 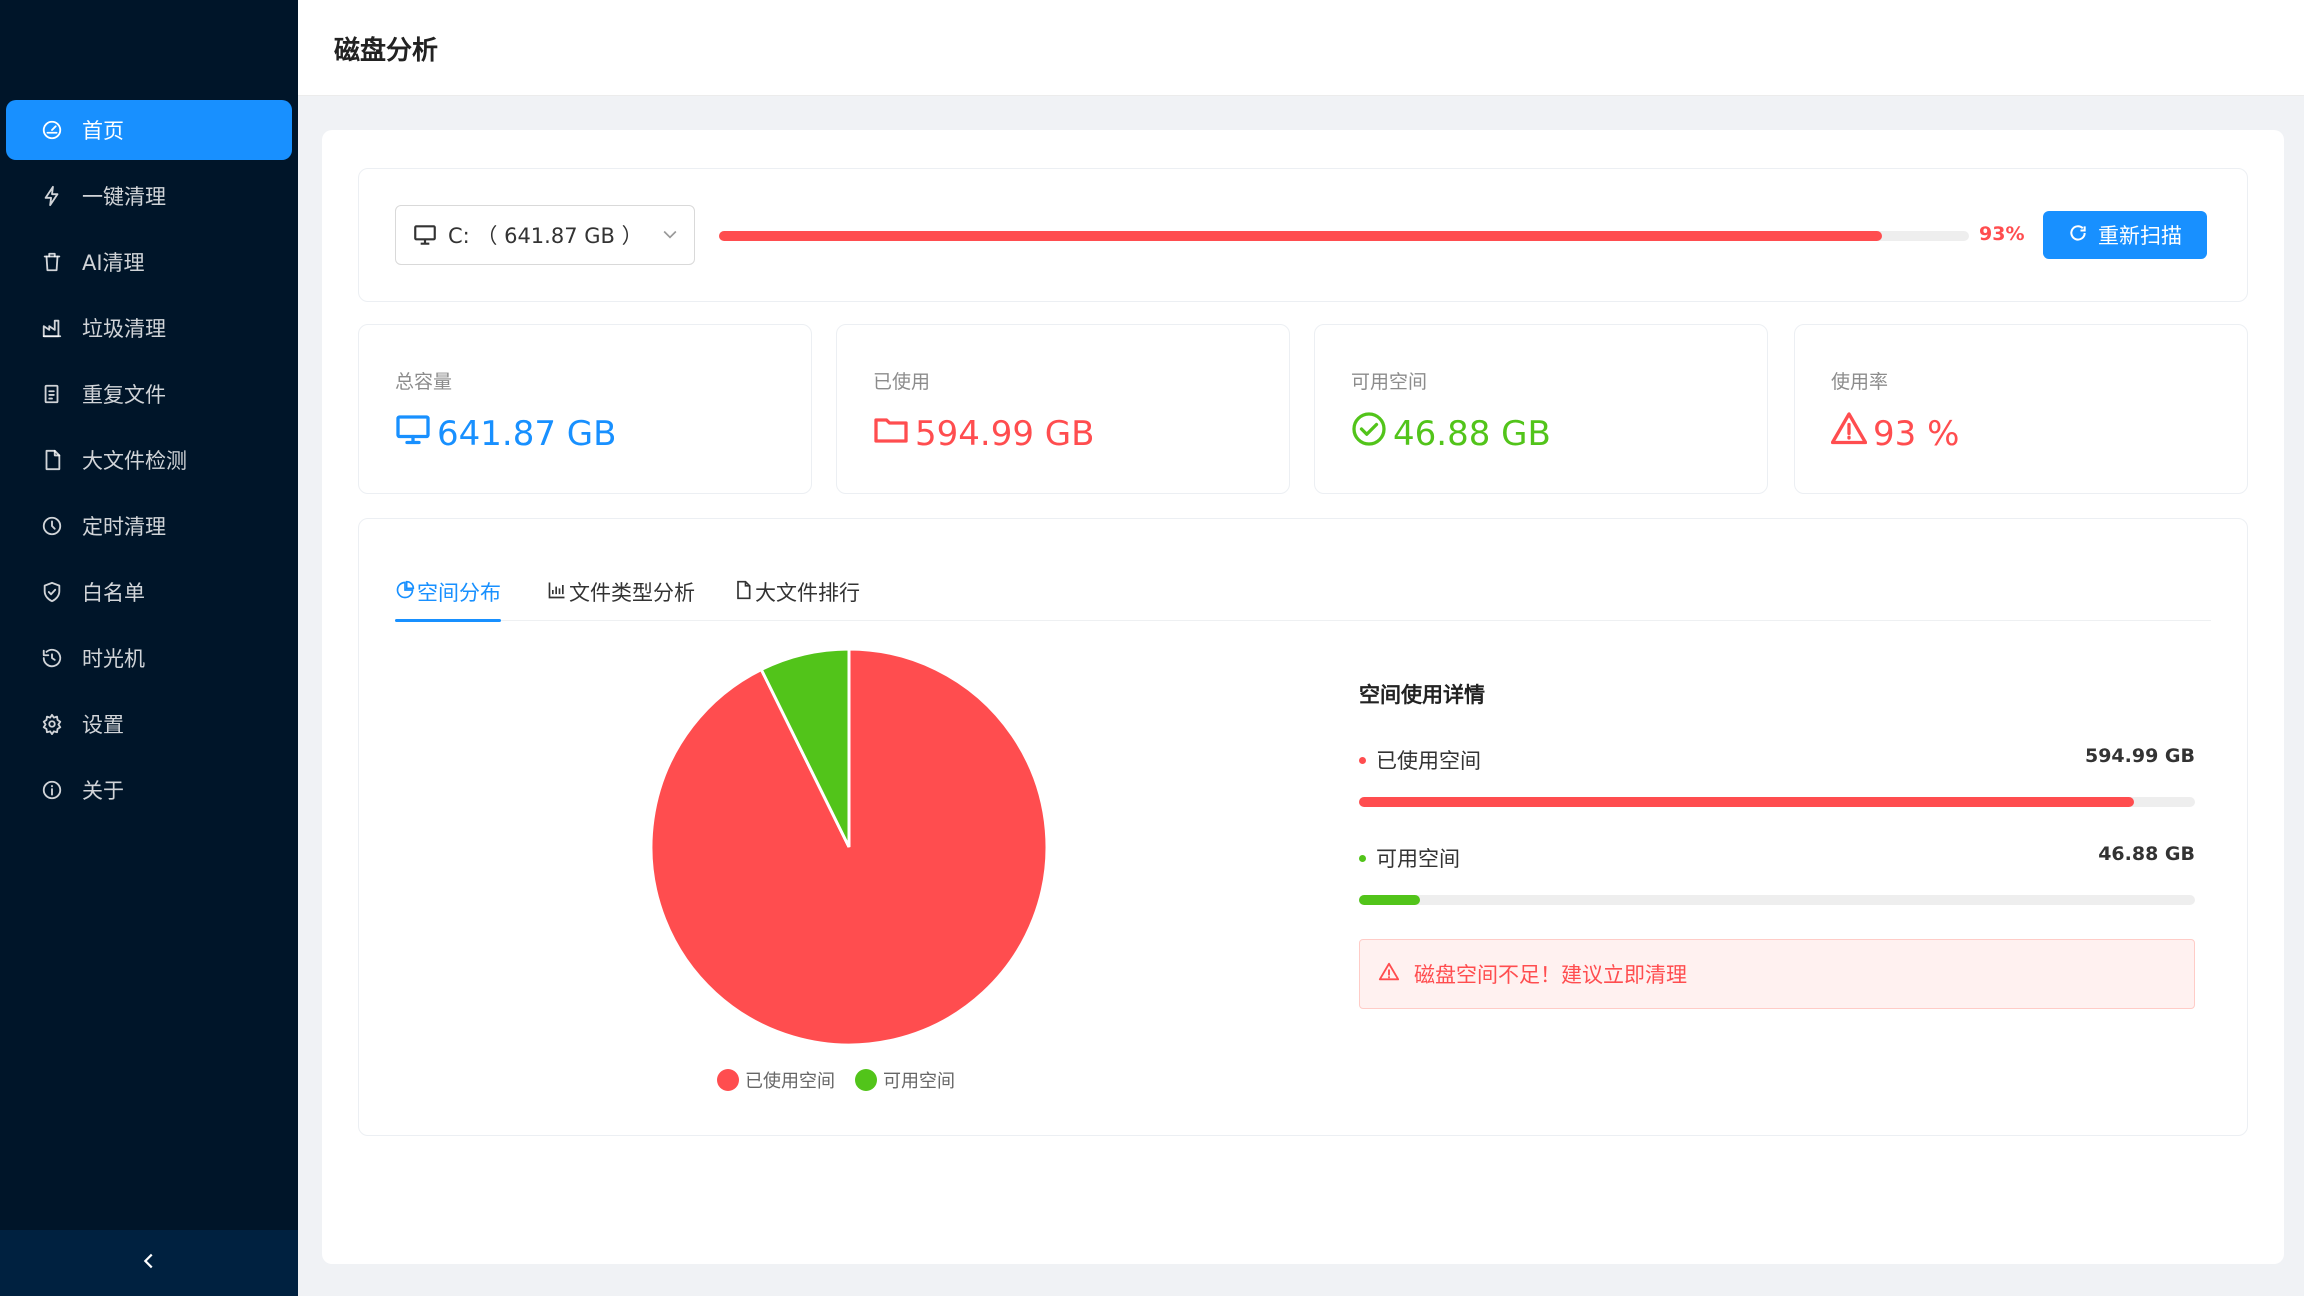 What do you see at coordinates (124, 197) in the screenshot?
I see `sidebar-item-label: 一键清理` at bounding box center [124, 197].